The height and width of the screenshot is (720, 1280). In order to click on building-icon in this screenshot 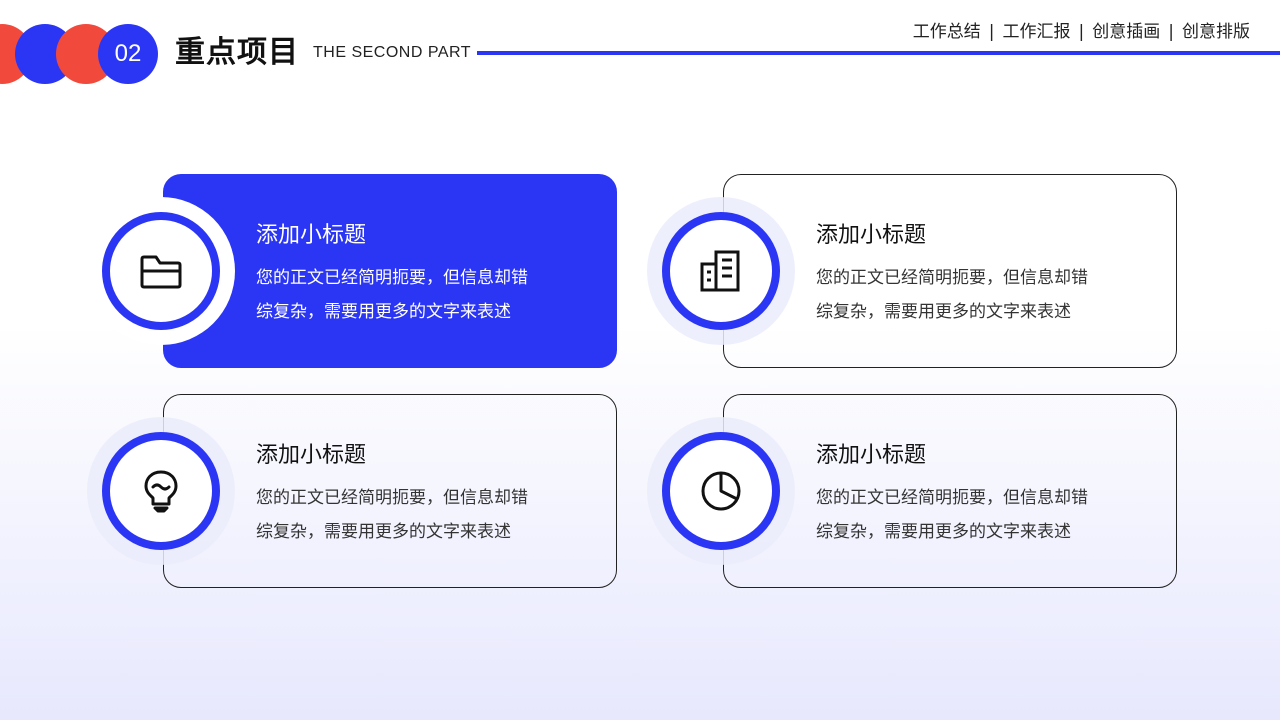, I will do `click(720, 271)`.